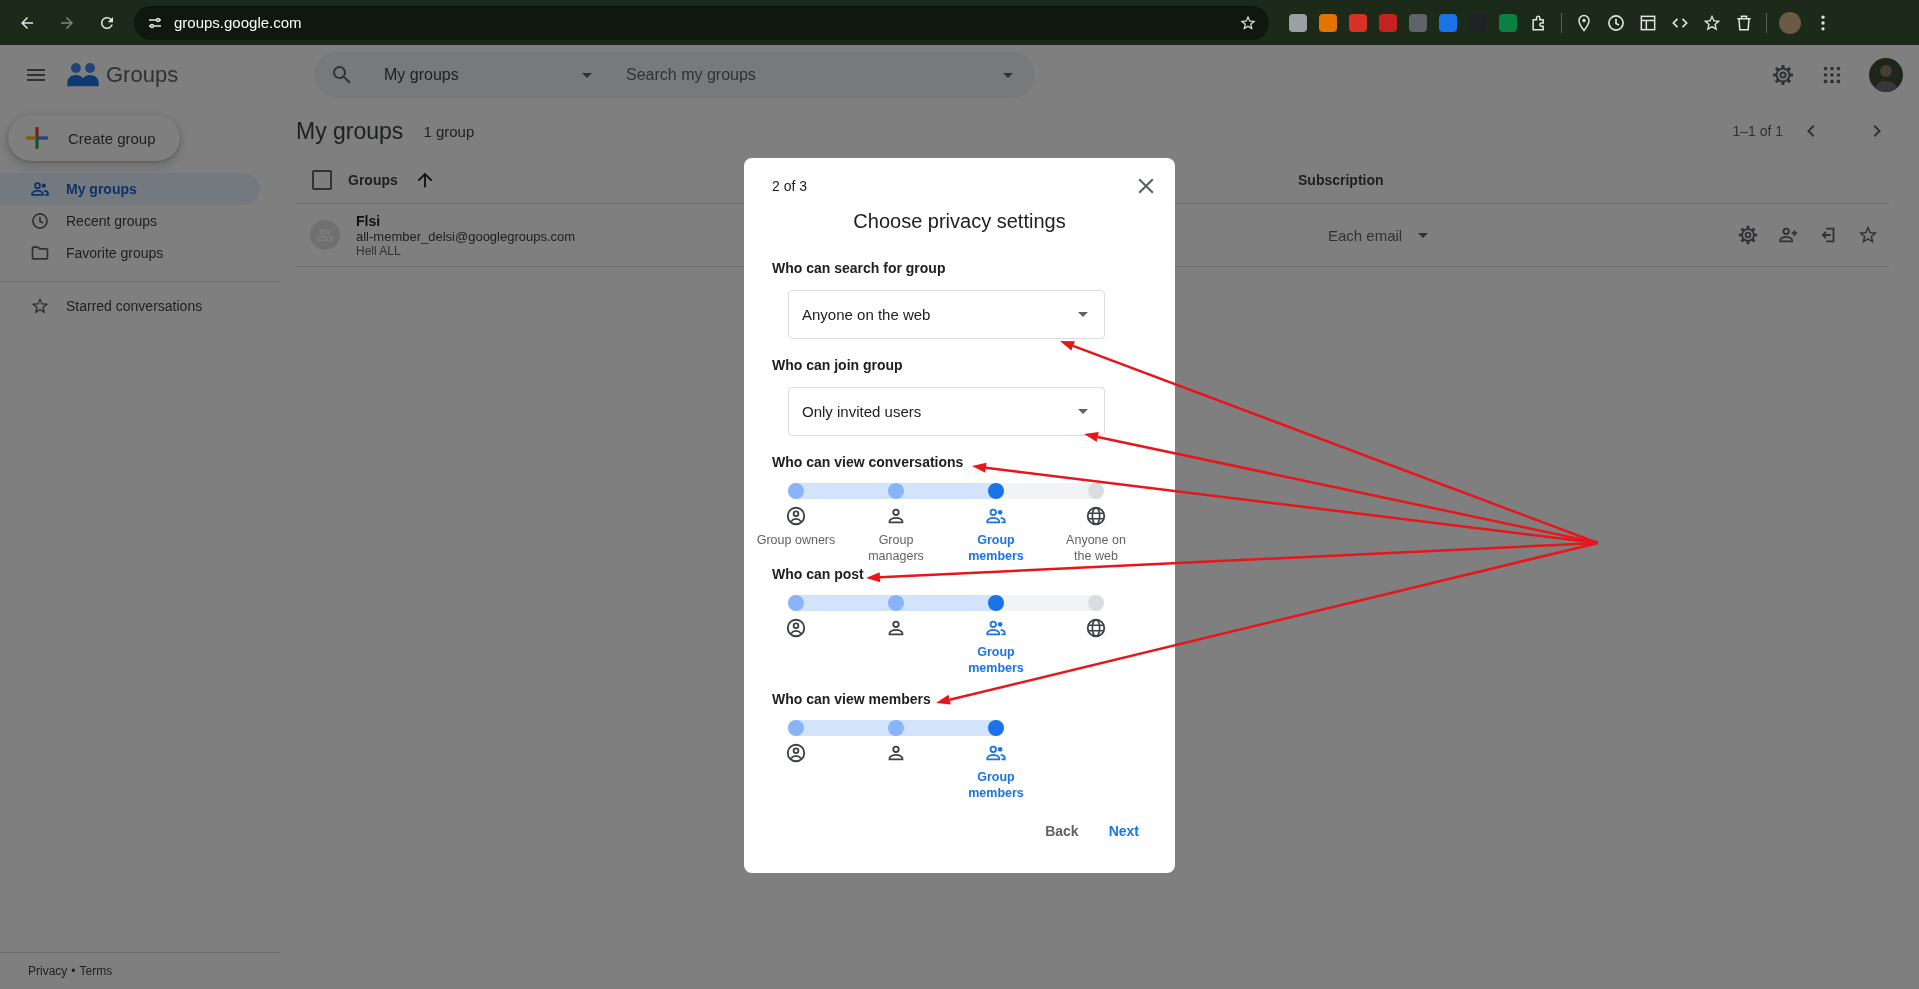 The height and width of the screenshot is (989, 1919). What do you see at coordinates (1096, 548) in the screenshot?
I see `option-label: Anyone on the web` at bounding box center [1096, 548].